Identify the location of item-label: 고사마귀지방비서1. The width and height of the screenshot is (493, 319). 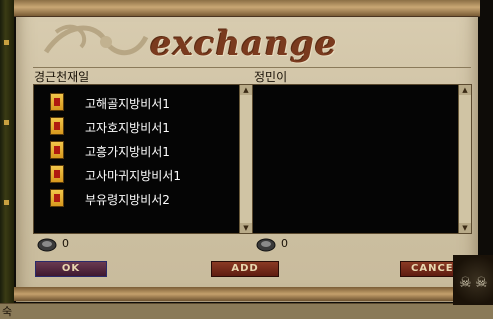
(133, 176).